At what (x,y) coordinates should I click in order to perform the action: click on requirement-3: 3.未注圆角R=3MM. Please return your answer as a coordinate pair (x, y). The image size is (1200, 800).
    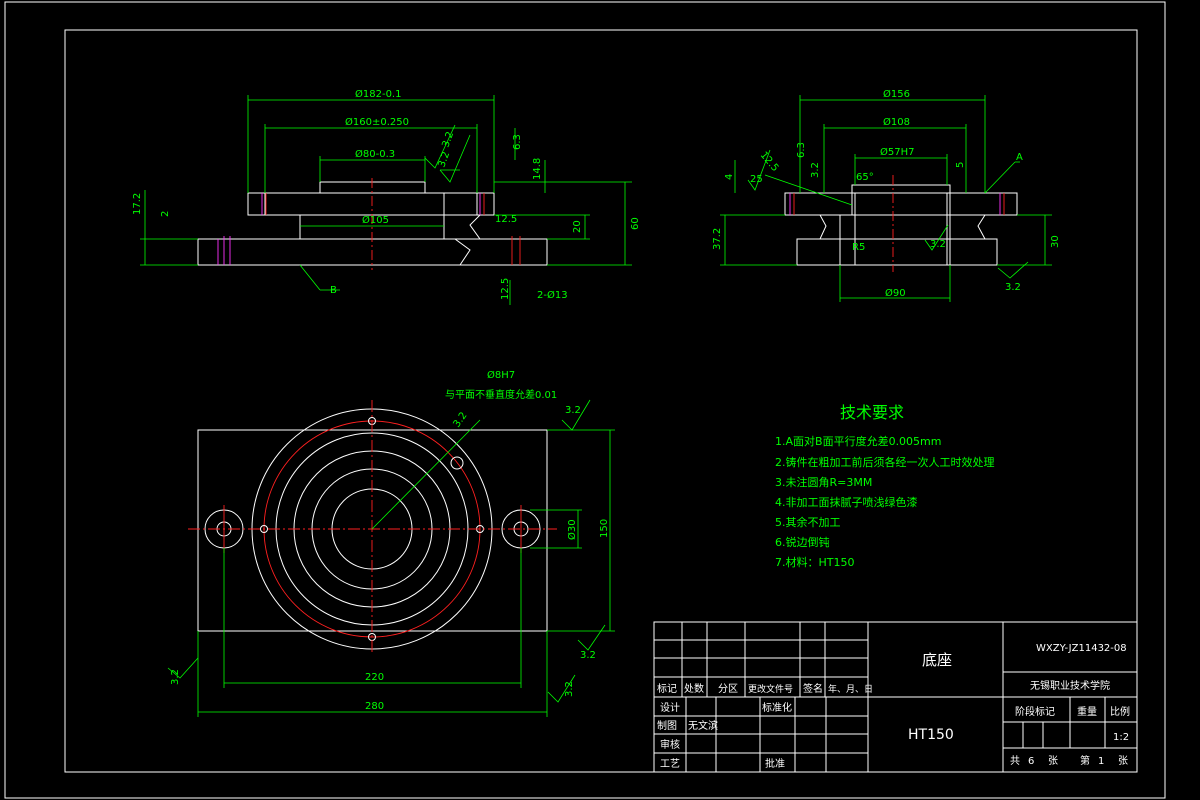
    Looking at the image, I should click on (823, 482).